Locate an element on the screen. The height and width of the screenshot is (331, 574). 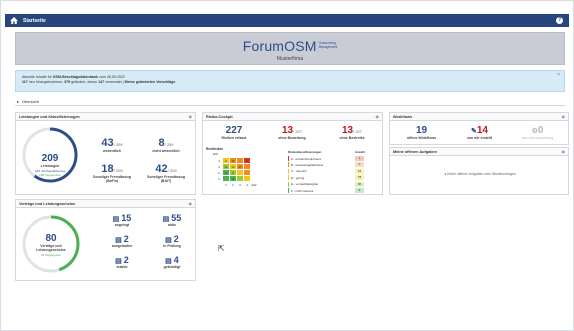
contract-status-label: aktiv is located at coordinates (172, 225).